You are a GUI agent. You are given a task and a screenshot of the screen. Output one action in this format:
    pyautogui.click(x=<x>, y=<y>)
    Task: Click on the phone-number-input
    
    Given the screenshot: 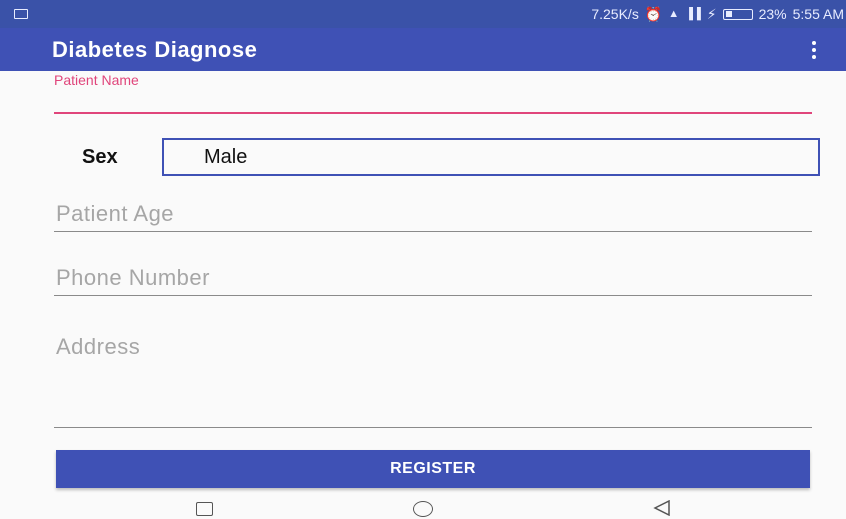 What is the action you would take?
    pyautogui.click(x=433, y=280)
    